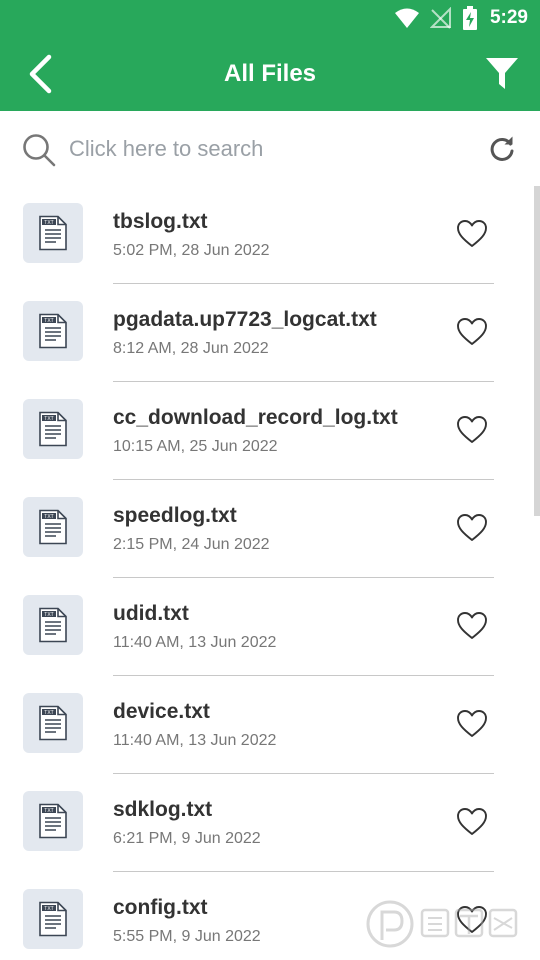 This screenshot has height=960, width=540. Describe the element at coordinates (163, 809) in the screenshot. I see `file-name: sdklog.txt` at that location.